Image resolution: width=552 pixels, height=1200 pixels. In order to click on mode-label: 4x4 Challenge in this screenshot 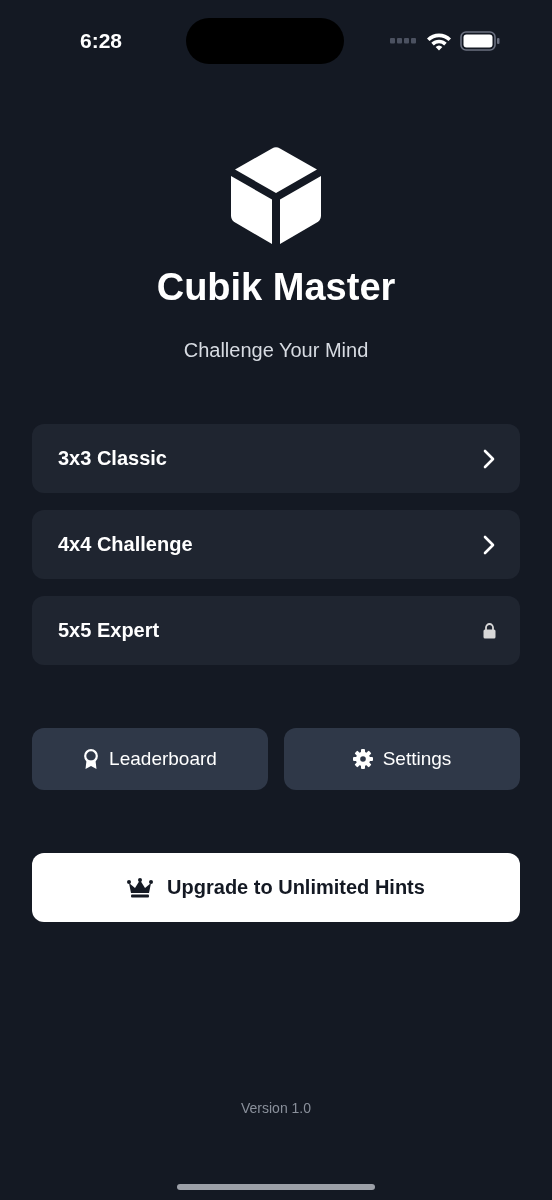, I will do `click(125, 544)`.